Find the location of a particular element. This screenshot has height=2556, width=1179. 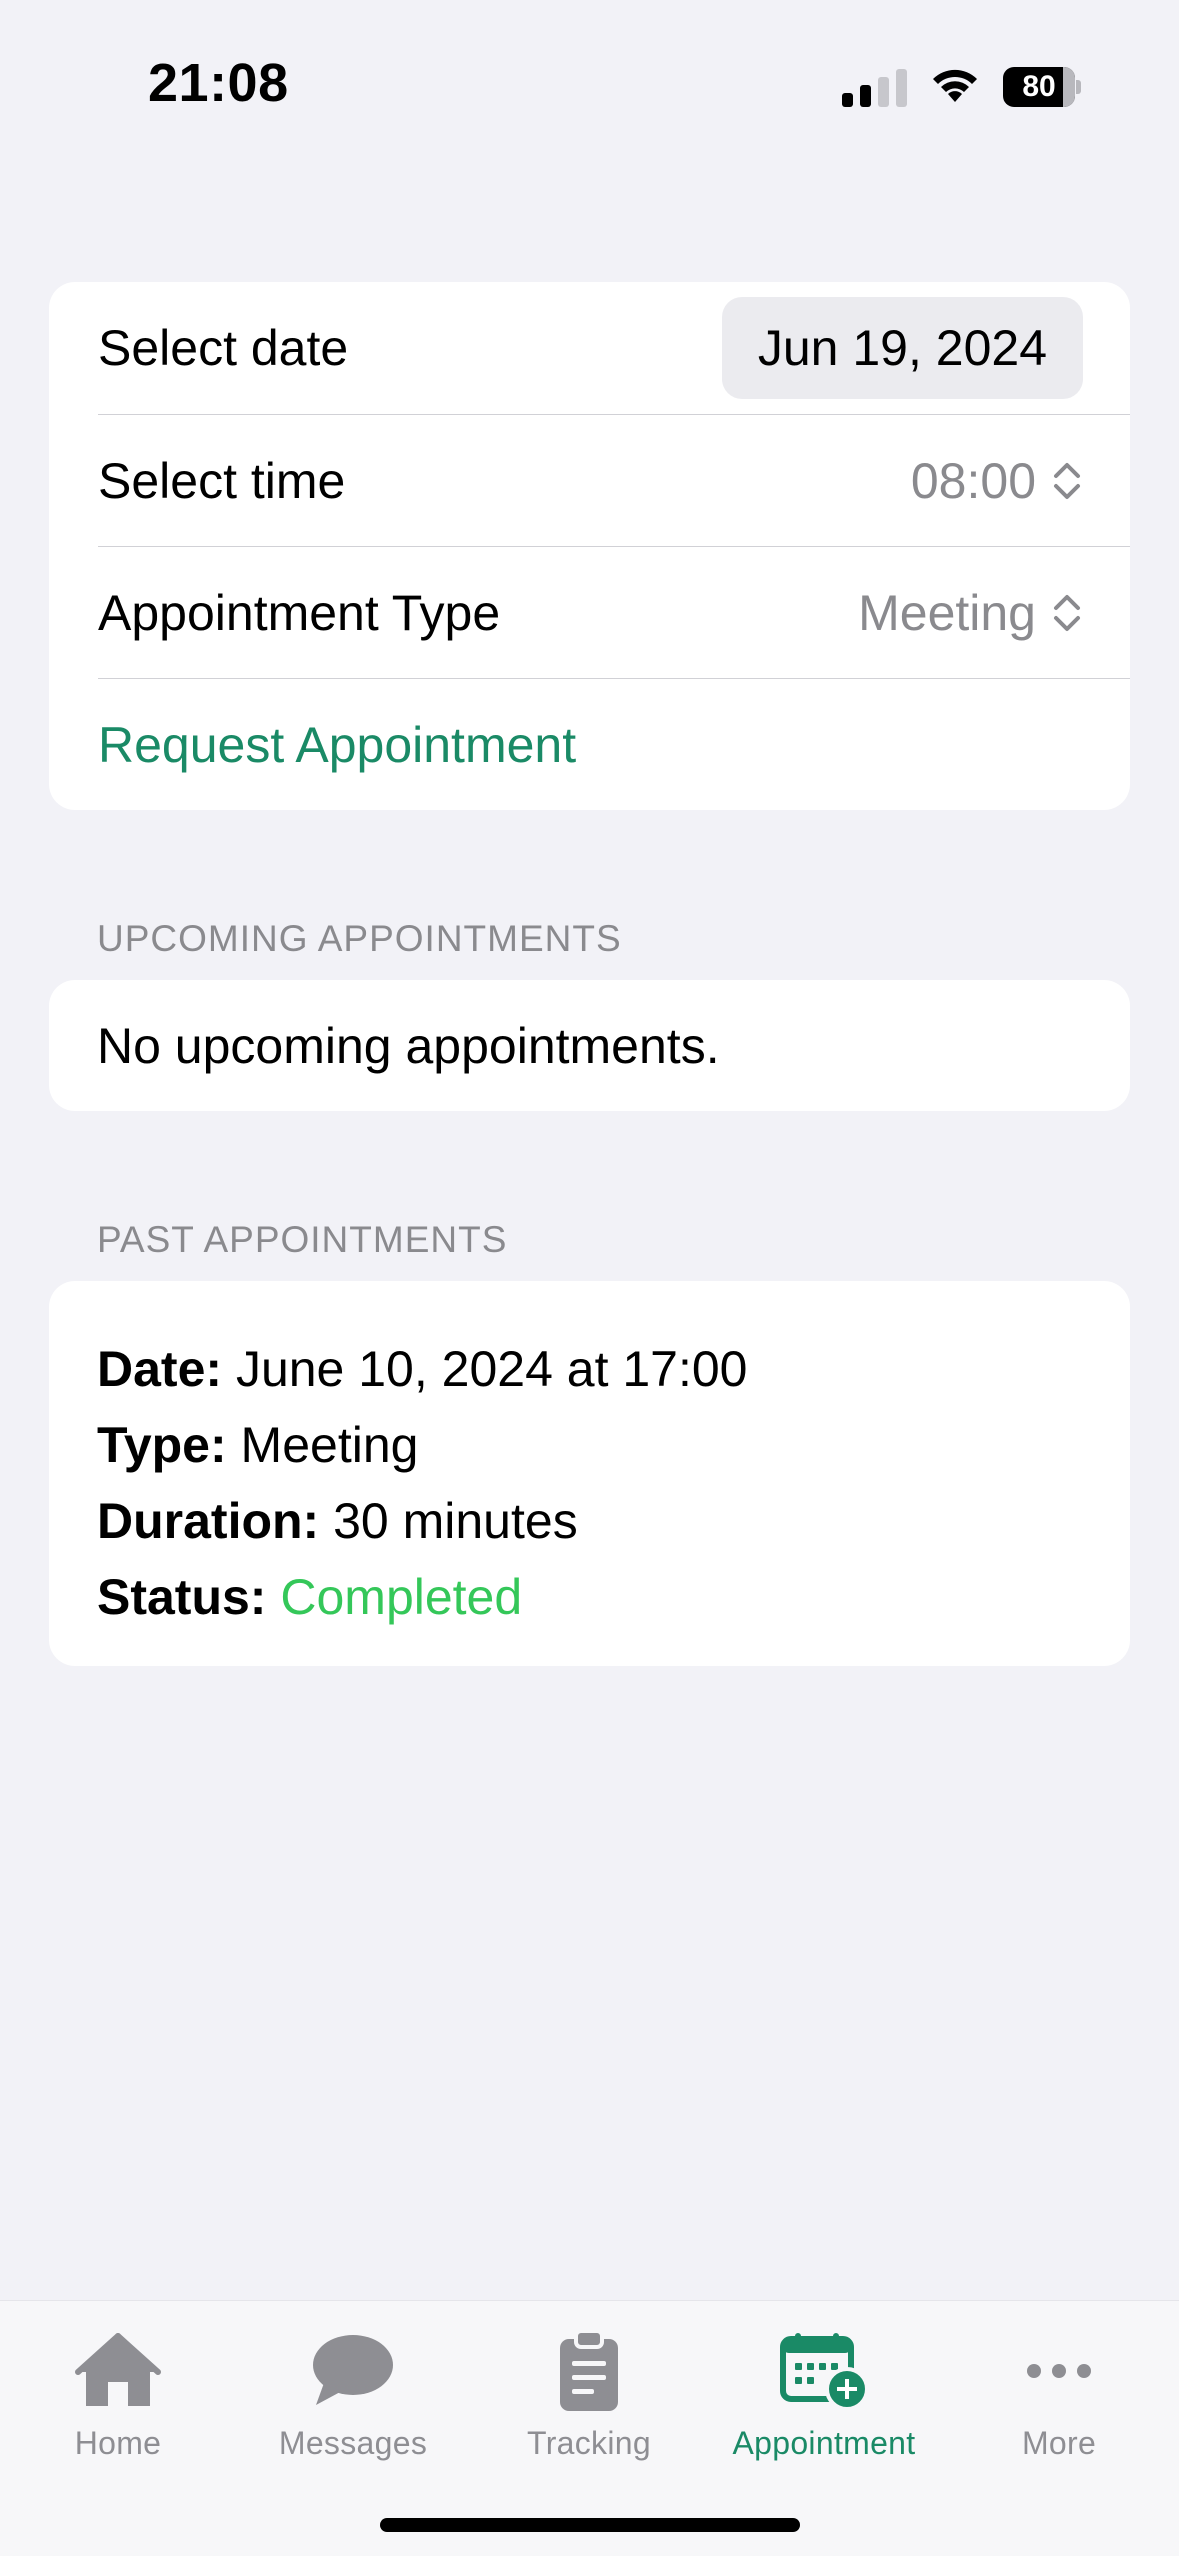

date-picker-button: Jun 19, 2024 is located at coordinates (902, 348).